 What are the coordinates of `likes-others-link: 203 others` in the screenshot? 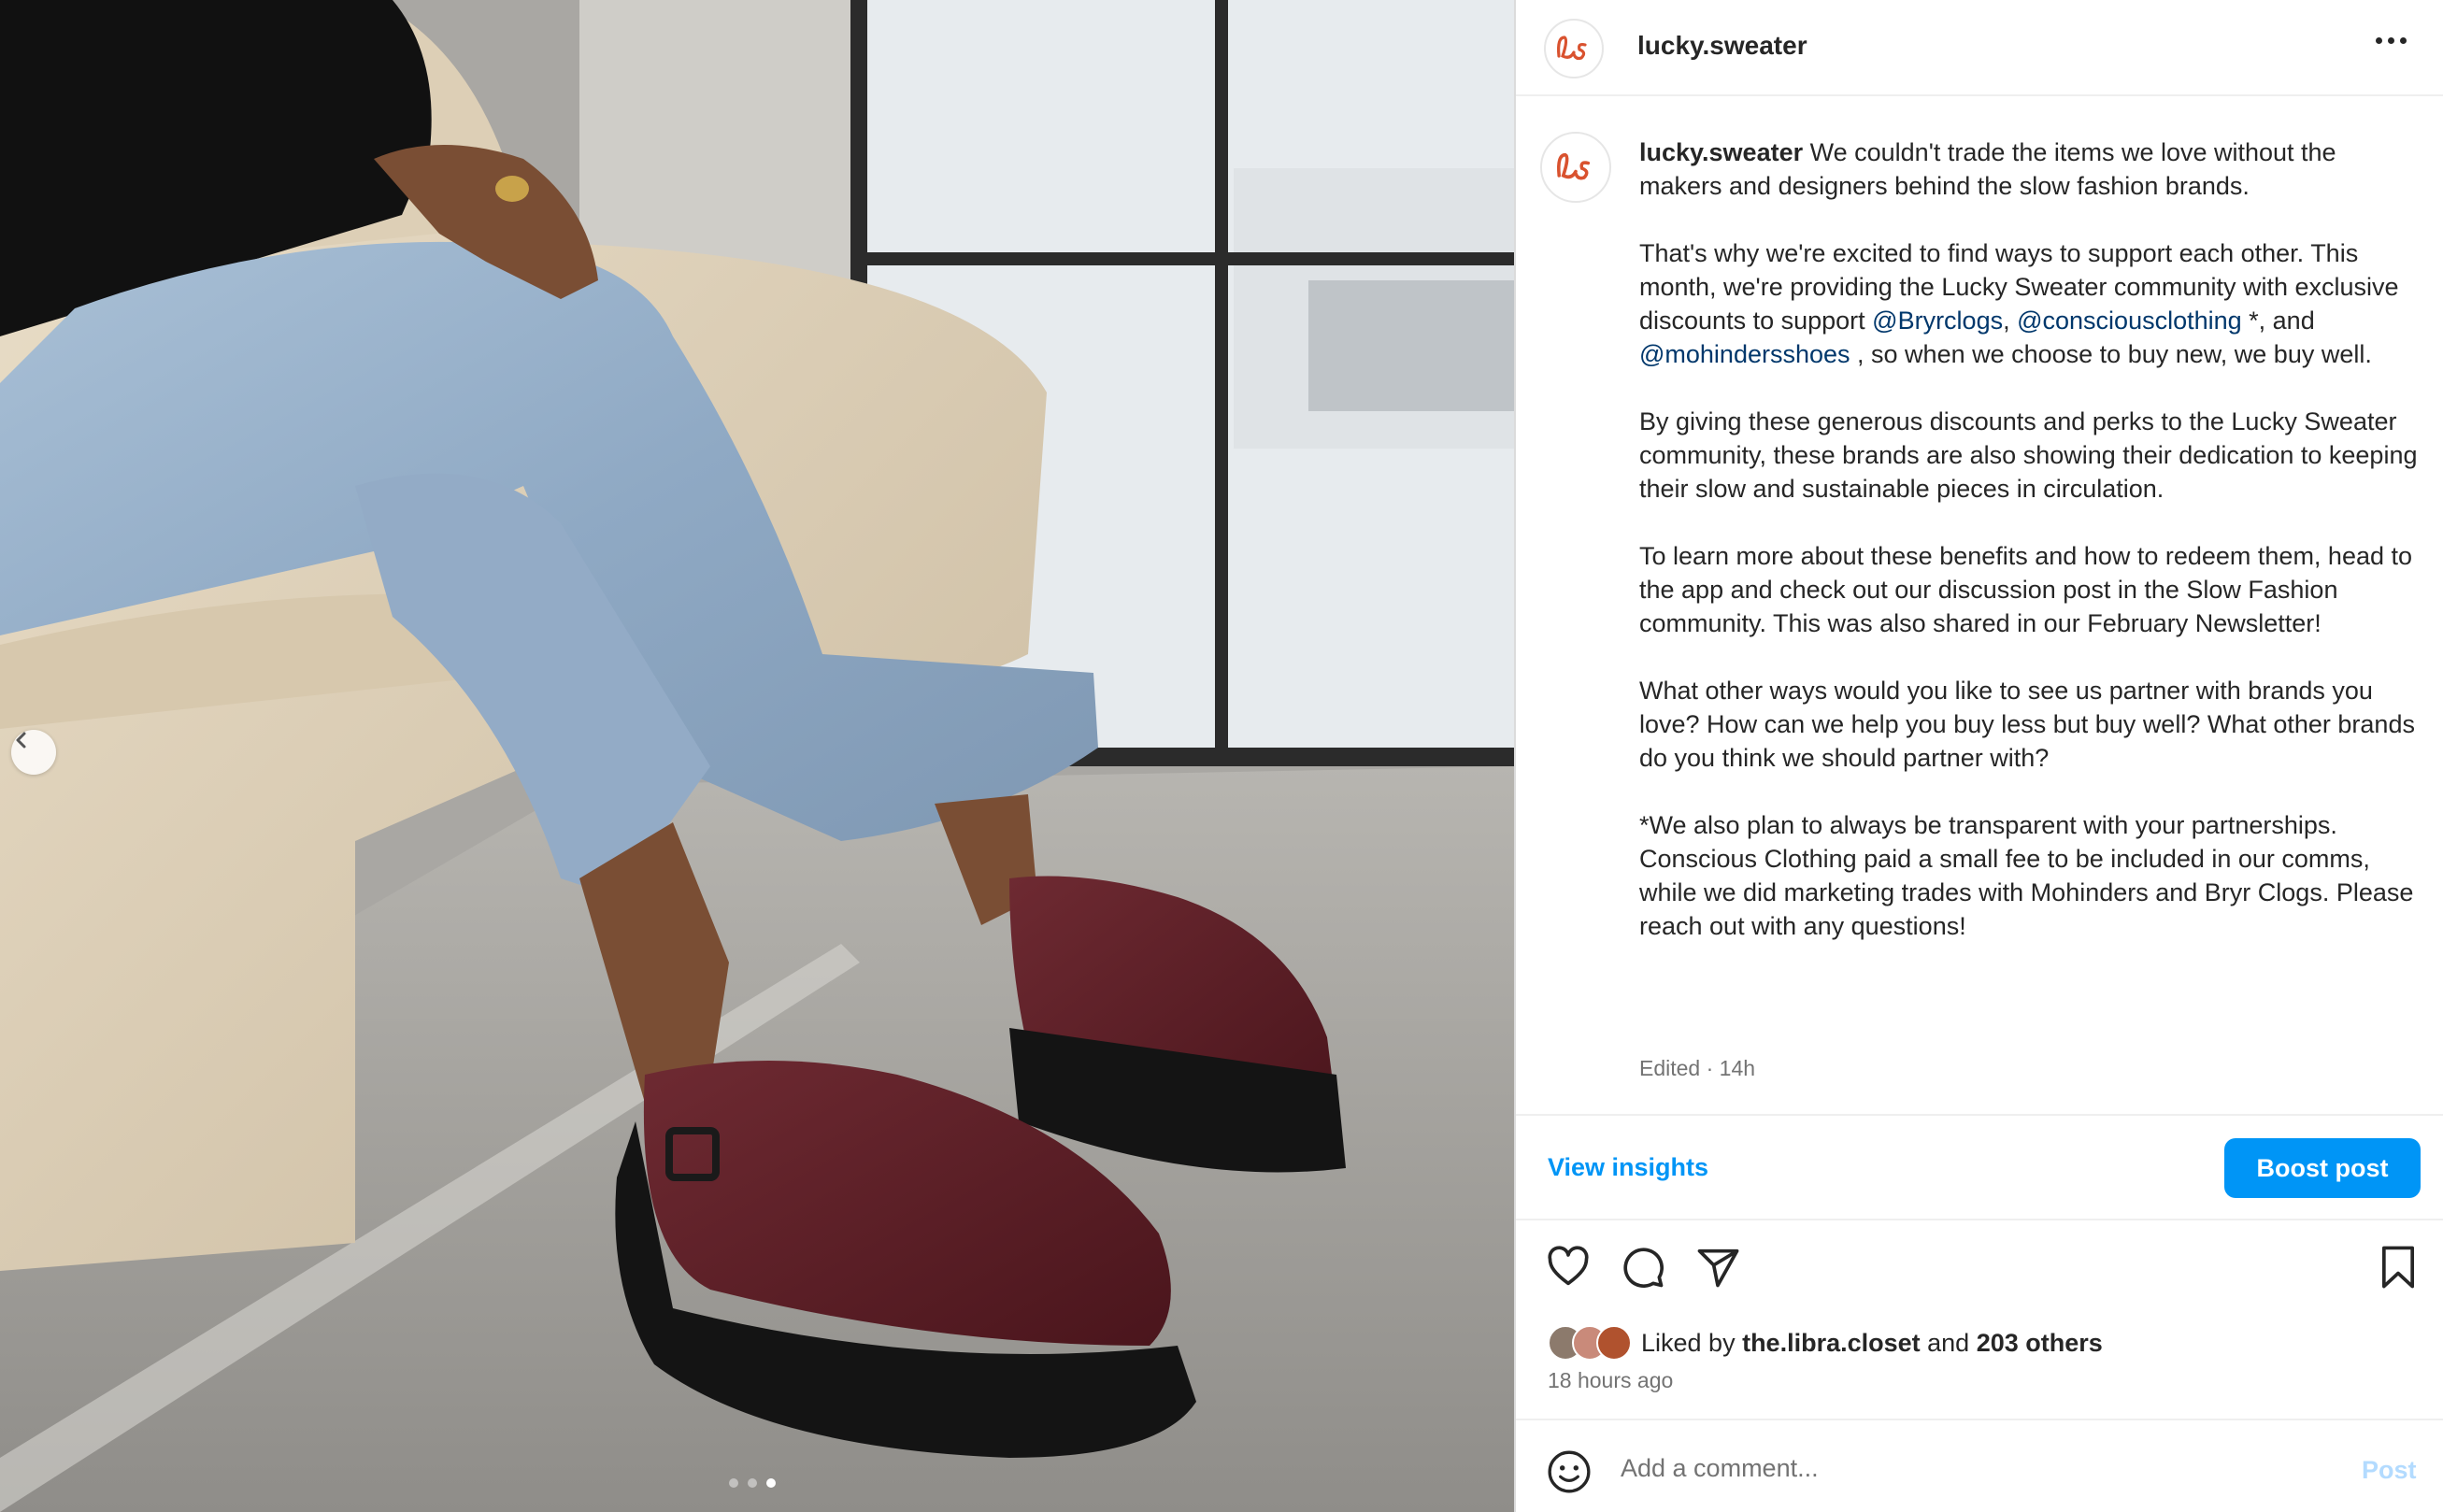 It's located at (2040, 1343).